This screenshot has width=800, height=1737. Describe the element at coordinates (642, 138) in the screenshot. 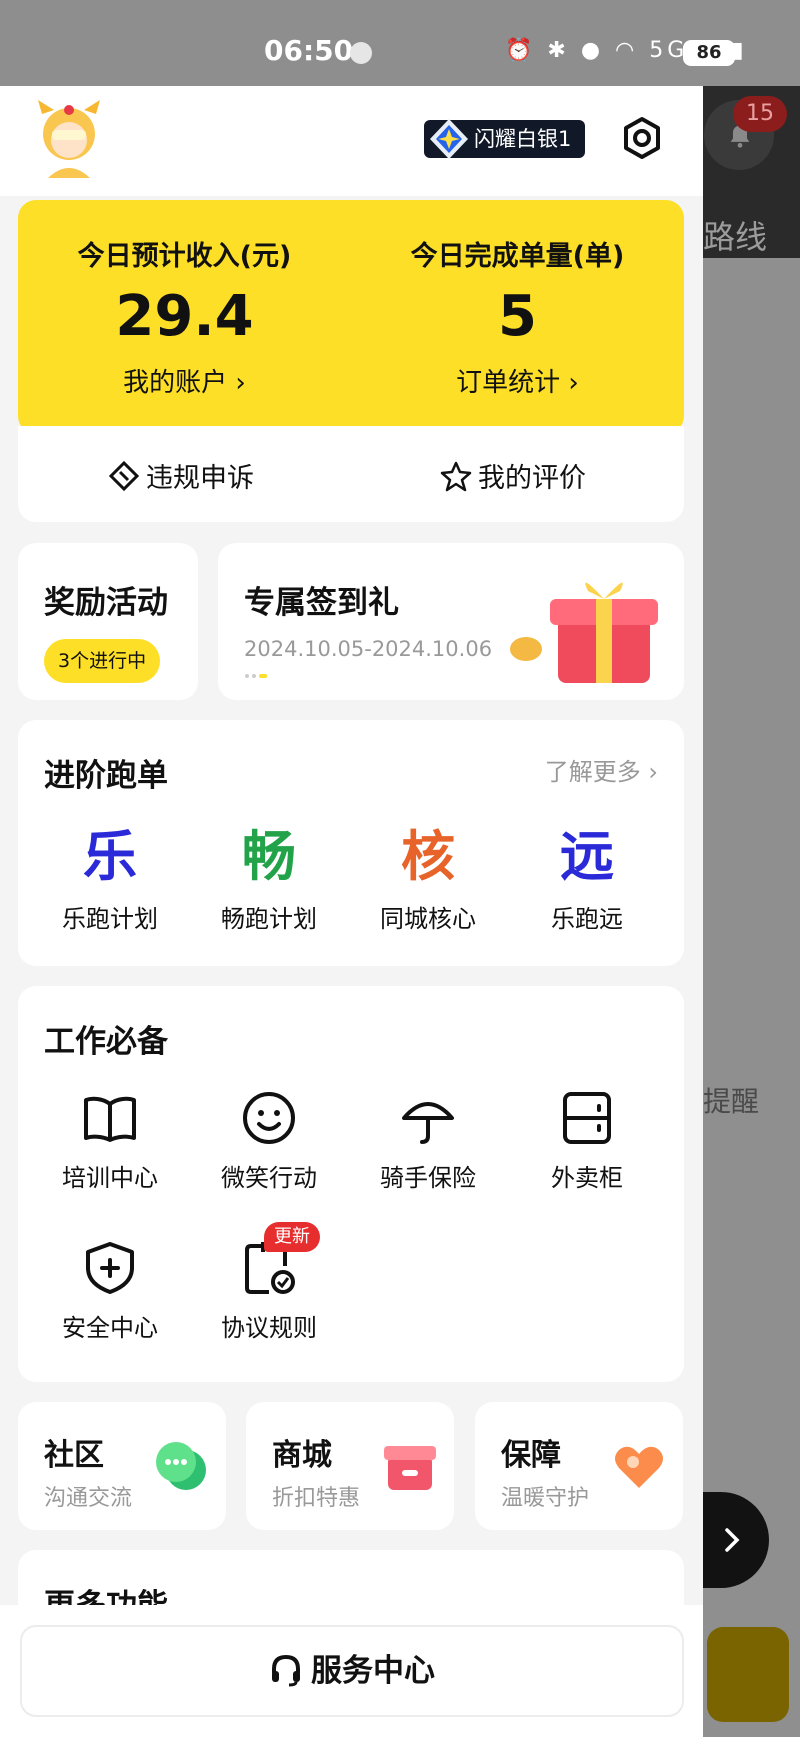

I see `settings-gear-icon` at that location.